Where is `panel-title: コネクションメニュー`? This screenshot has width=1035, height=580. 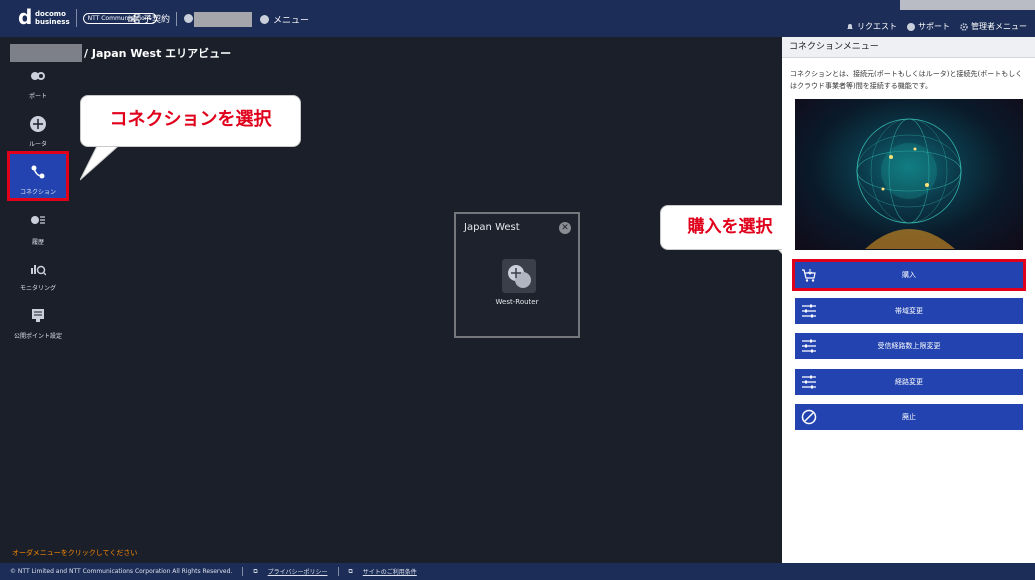
panel-title: コネクションメニュー is located at coordinates (908, 47).